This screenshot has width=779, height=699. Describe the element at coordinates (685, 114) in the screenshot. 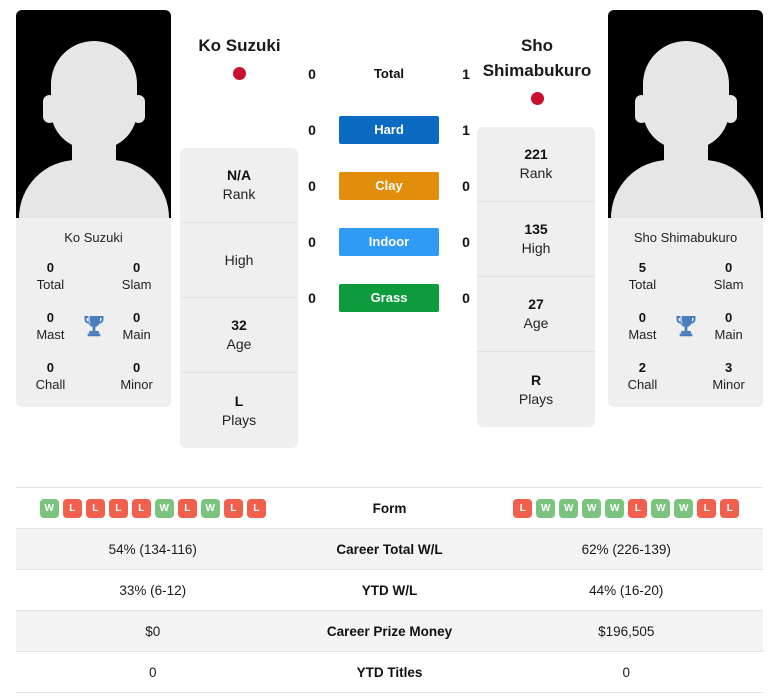

I see `player-right-avatar` at that location.